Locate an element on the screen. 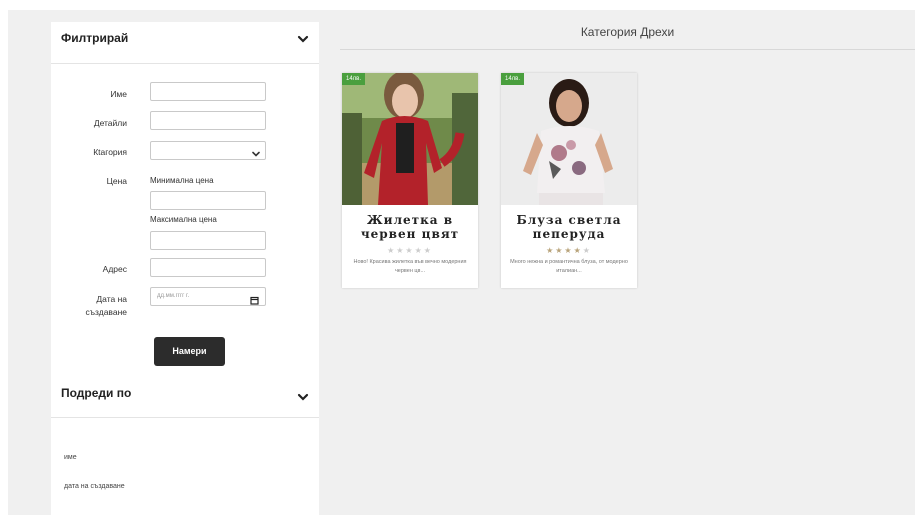  address-label: Адрес is located at coordinates (114, 269).